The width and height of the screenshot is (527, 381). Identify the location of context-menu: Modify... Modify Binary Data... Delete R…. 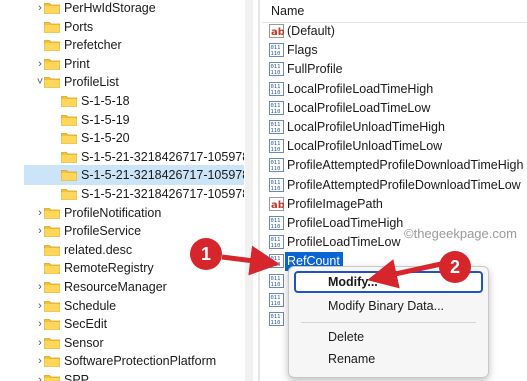
(388, 322).